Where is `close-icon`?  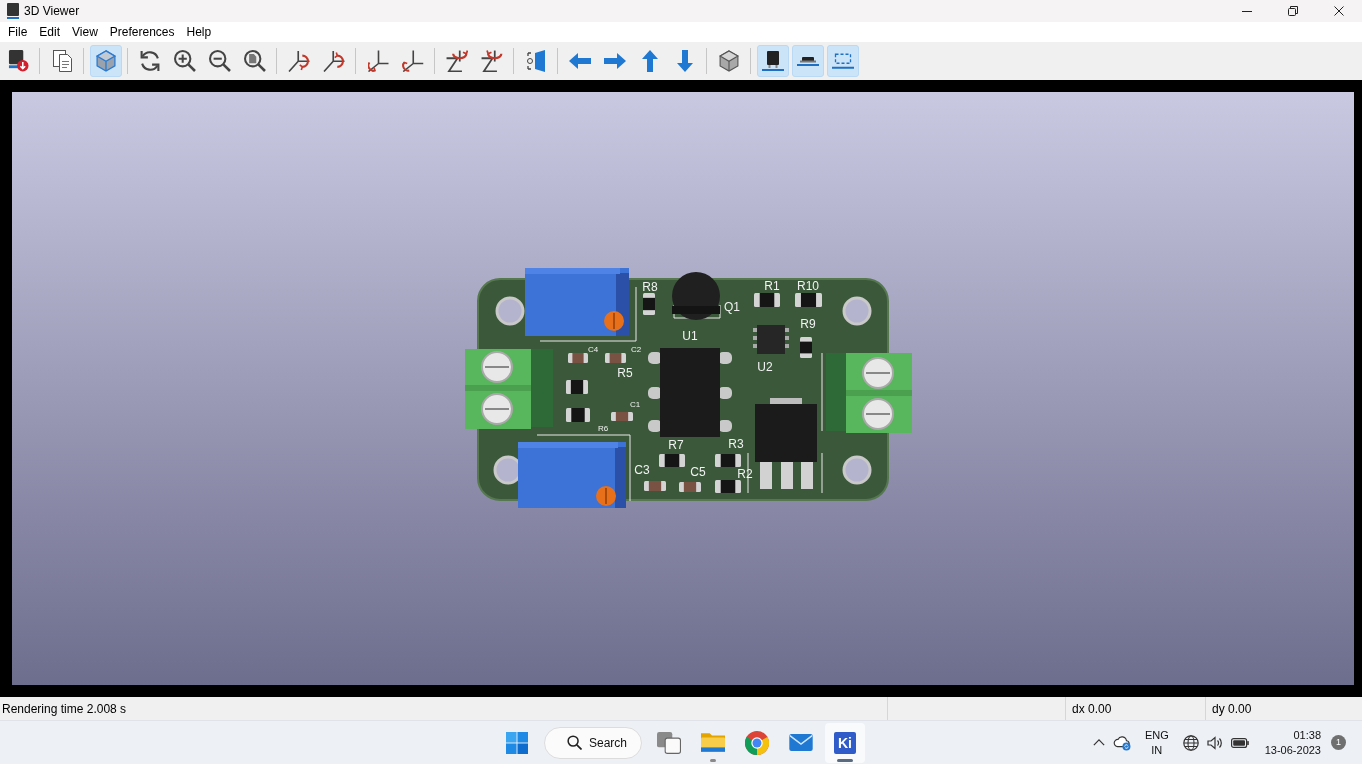 close-icon is located at coordinates (1339, 11).